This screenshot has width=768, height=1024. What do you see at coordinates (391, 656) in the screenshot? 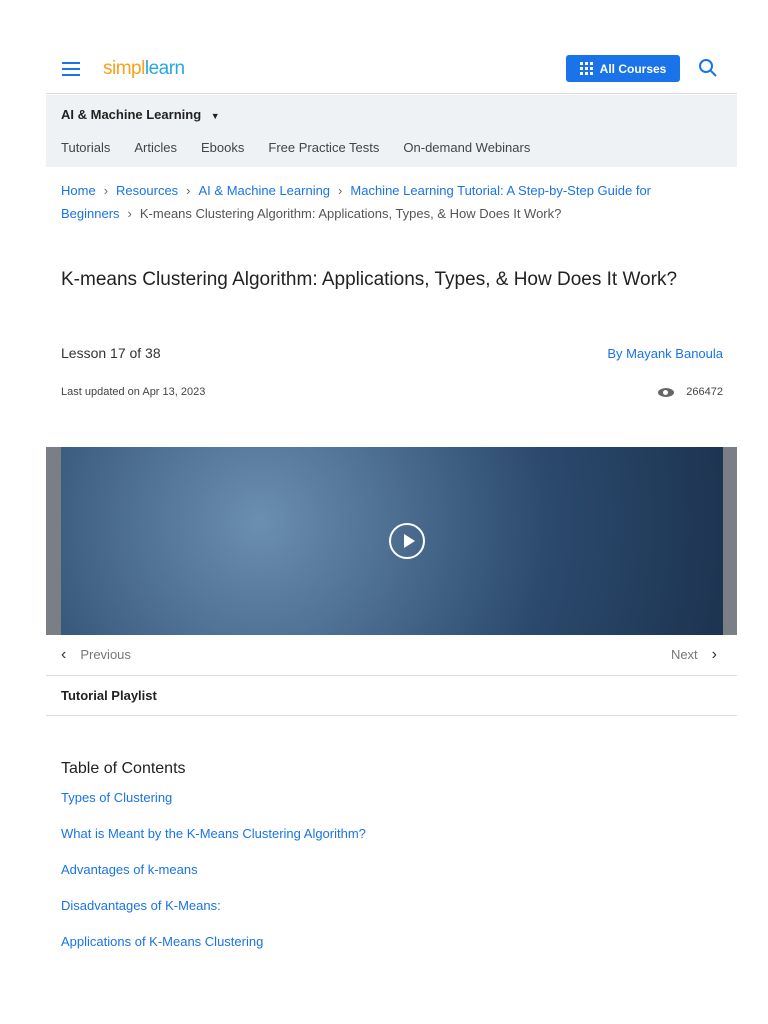
I see `lesson-navigation: ‹ Previous Next ›` at bounding box center [391, 656].